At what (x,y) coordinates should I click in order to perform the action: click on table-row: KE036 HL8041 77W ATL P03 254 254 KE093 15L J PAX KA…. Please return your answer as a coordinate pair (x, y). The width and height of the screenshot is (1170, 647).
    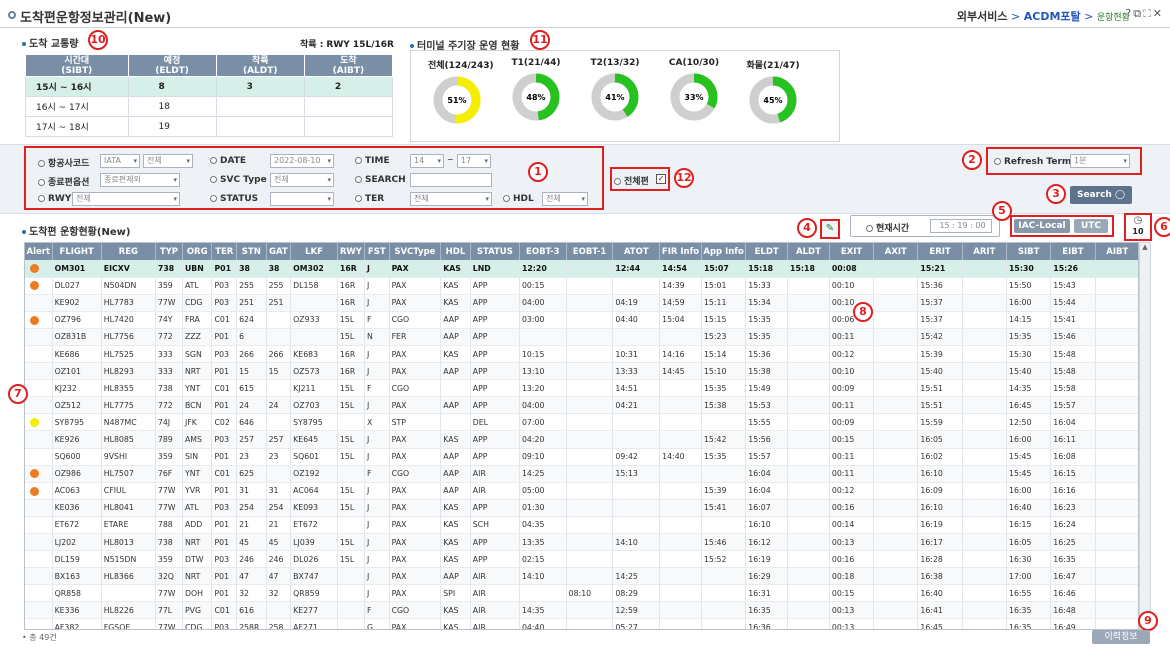
    Looking at the image, I should click on (581, 508).